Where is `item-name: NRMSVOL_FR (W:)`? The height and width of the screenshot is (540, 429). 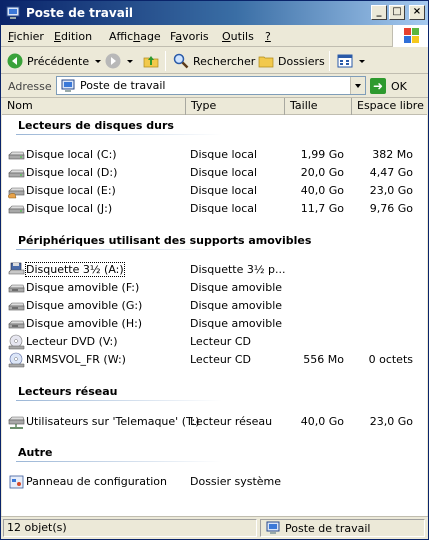 item-name: NRMSVOL_FR (W:) is located at coordinates (76, 359).